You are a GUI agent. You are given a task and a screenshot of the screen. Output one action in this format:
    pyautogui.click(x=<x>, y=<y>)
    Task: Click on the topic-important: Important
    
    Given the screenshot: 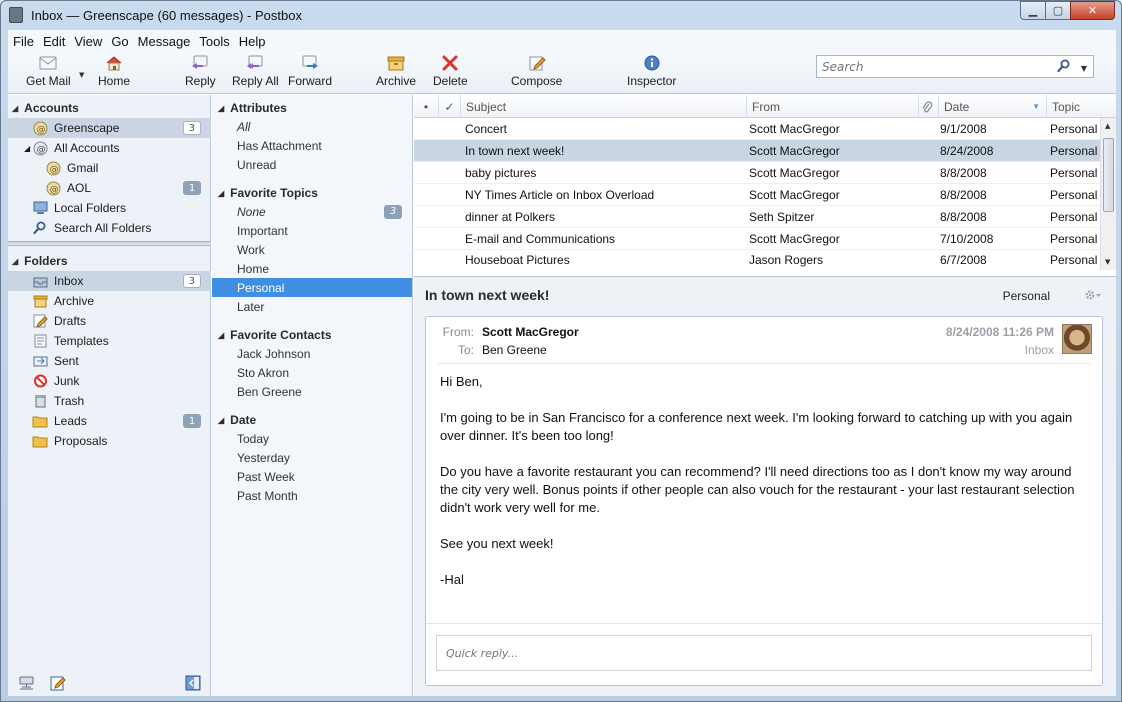 What is the action you would take?
    pyautogui.click(x=312, y=230)
    